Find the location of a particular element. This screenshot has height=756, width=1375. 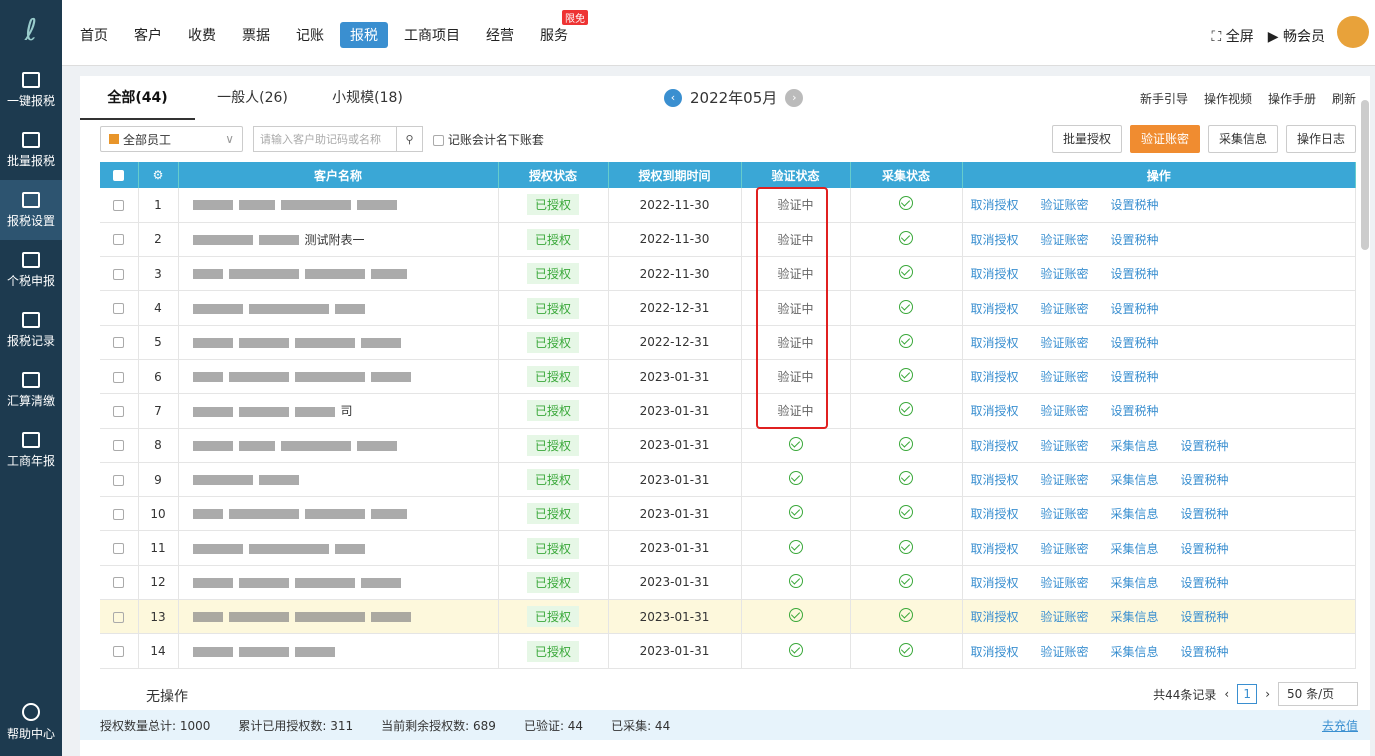

tab: 全部(44) is located at coordinates (137, 98).